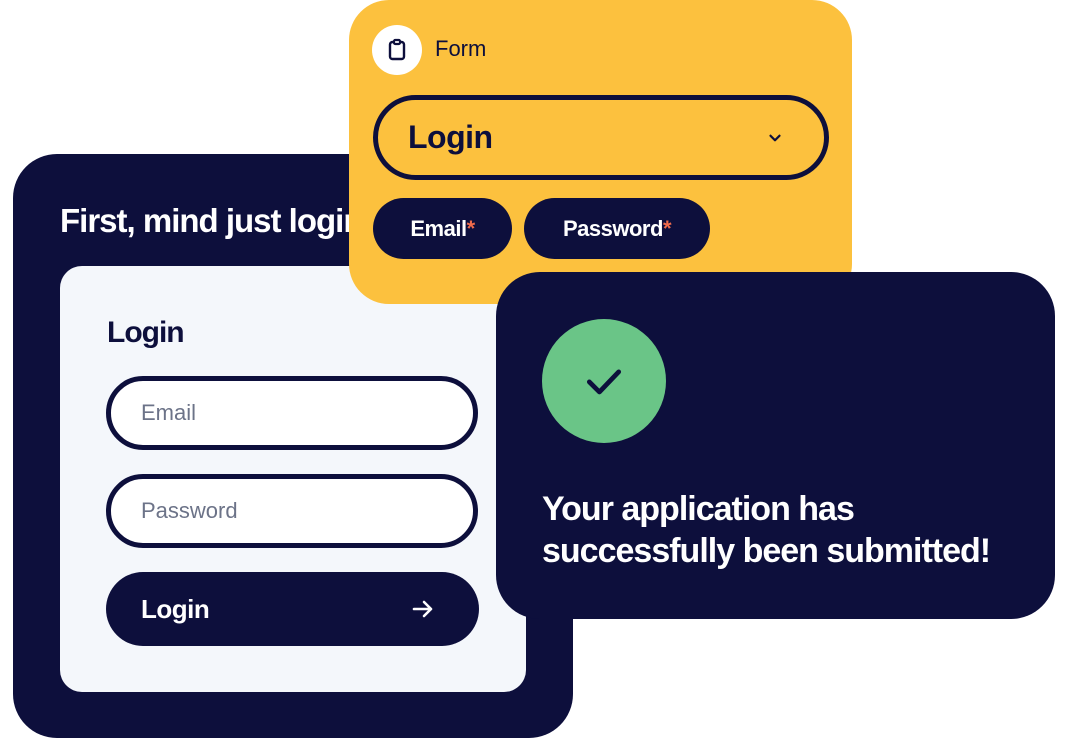 The image size is (1068, 738). Describe the element at coordinates (775, 137) in the screenshot. I see `chevron-down-icon` at that location.